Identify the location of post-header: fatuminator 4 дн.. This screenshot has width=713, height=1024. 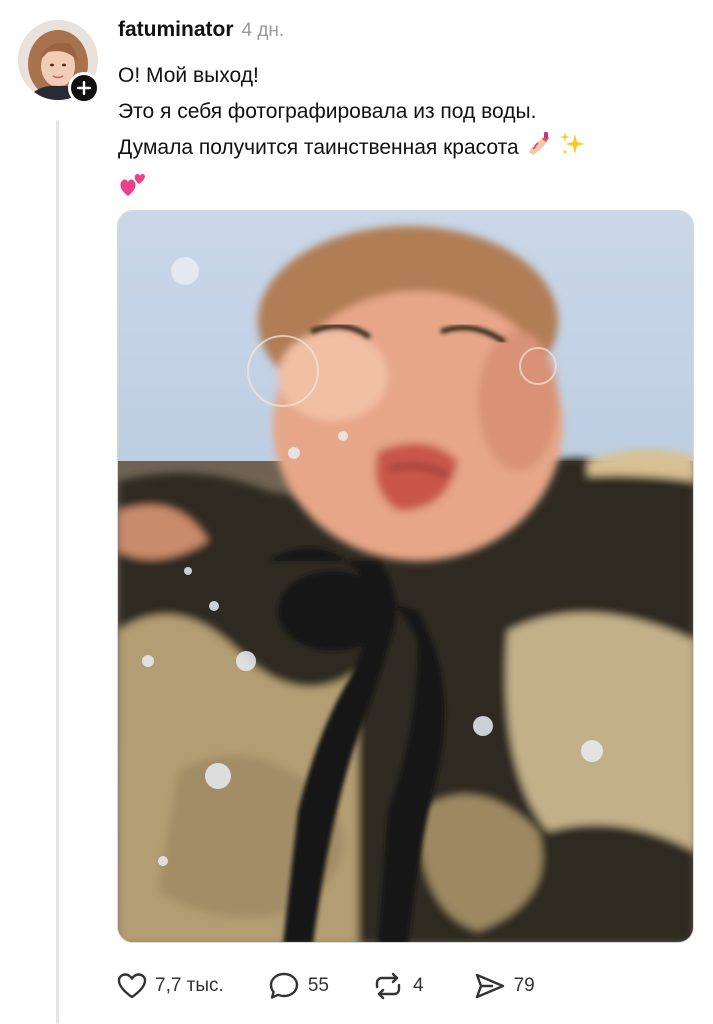
(201, 30).